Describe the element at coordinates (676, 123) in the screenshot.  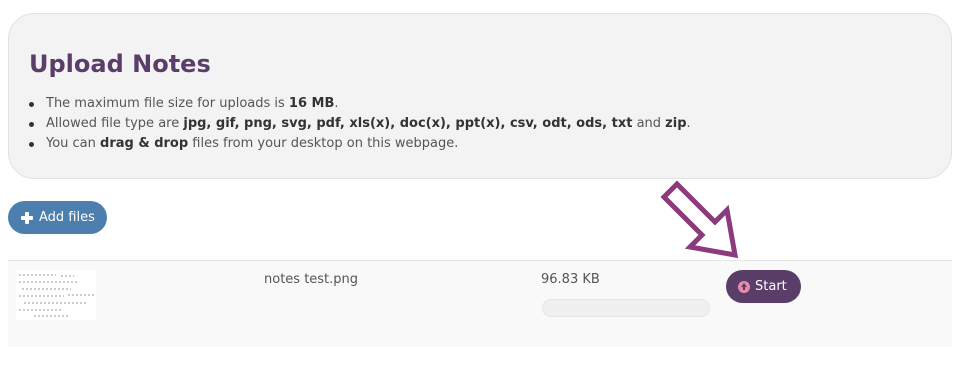
I see `rule-emphasis: zip` at that location.